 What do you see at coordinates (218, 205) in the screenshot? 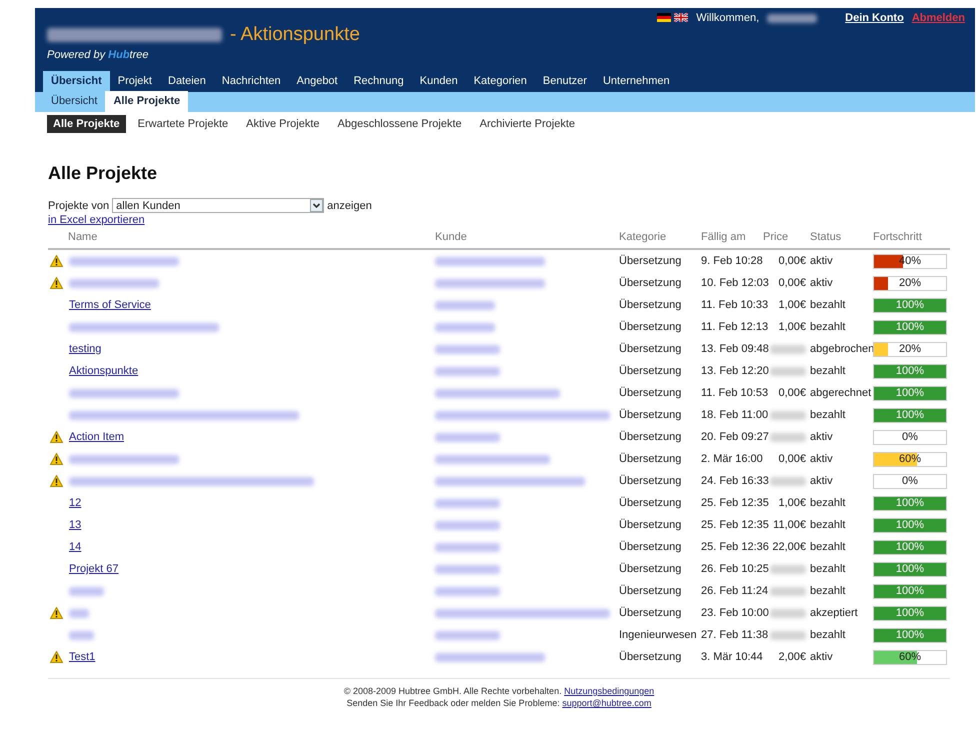
I see `customer-dropdown: allen Kunden` at bounding box center [218, 205].